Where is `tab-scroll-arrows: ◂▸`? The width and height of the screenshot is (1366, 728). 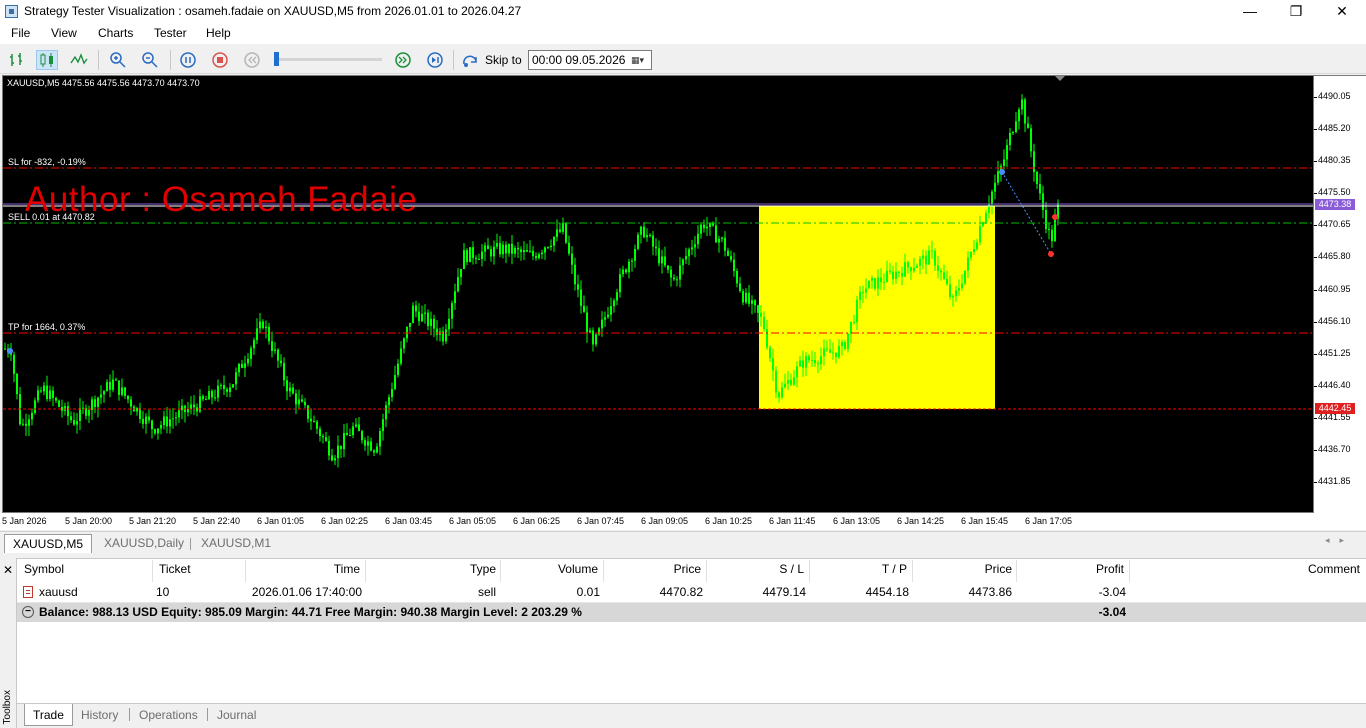
tab-scroll-arrows: ◂▸ is located at coordinates (1339, 540).